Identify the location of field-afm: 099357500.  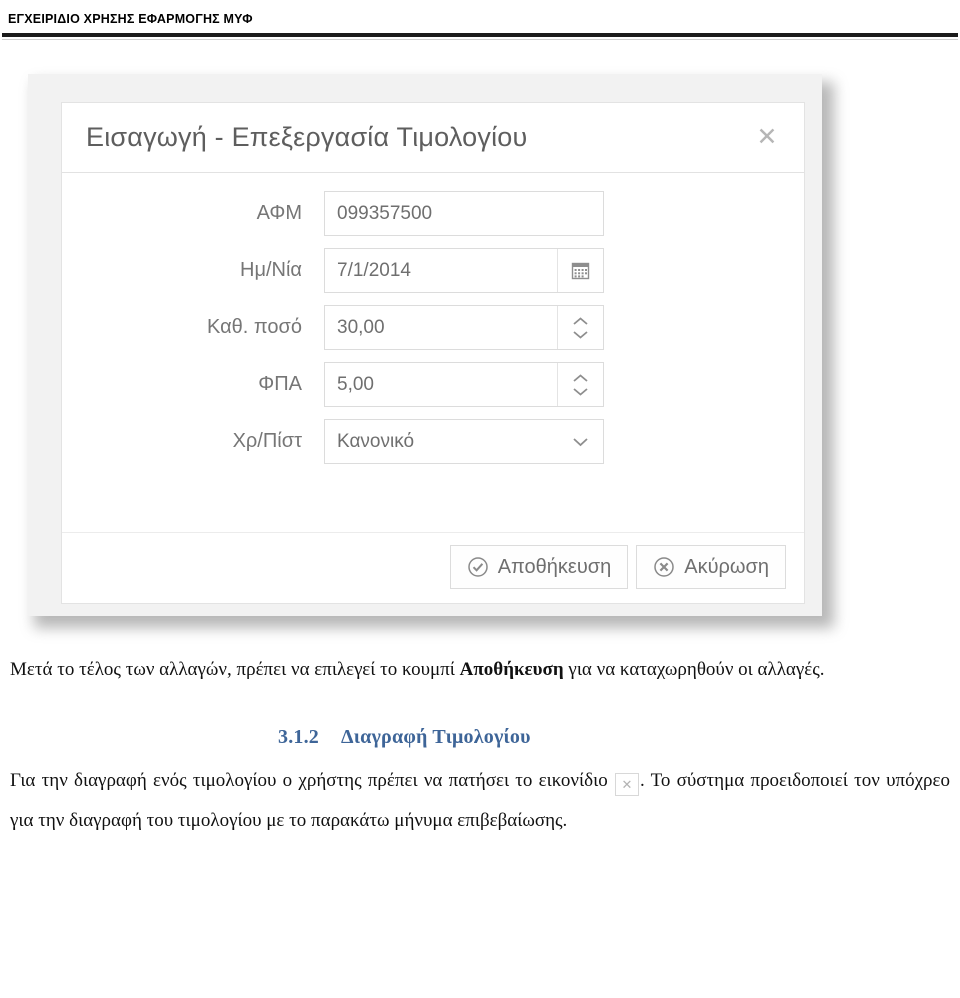
(464, 213).